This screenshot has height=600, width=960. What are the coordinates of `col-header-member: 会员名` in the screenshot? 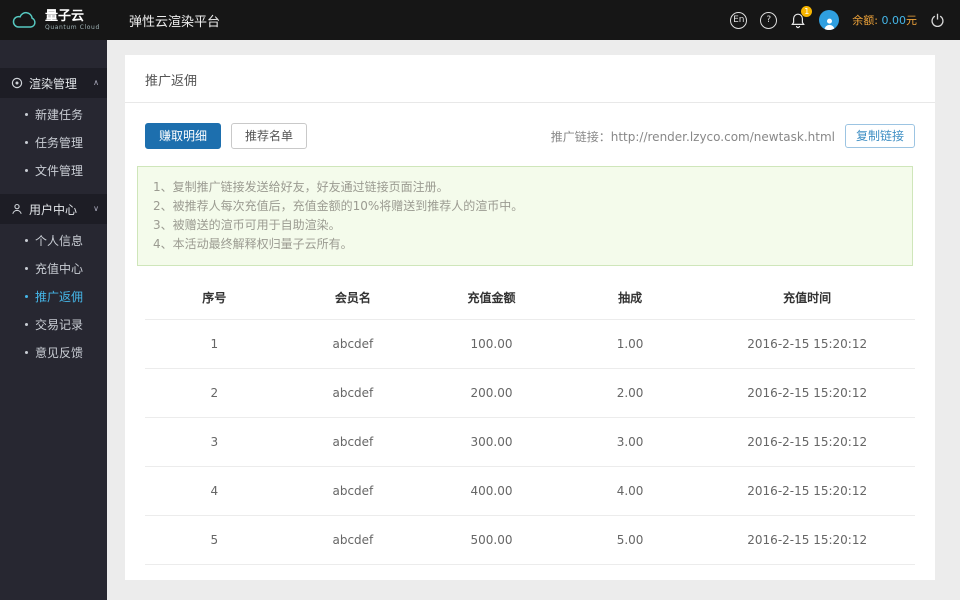 It's located at (352, 298).